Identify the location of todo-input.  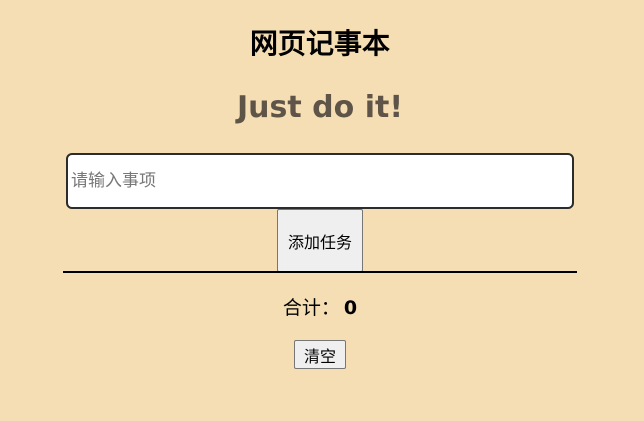
(320, 181).